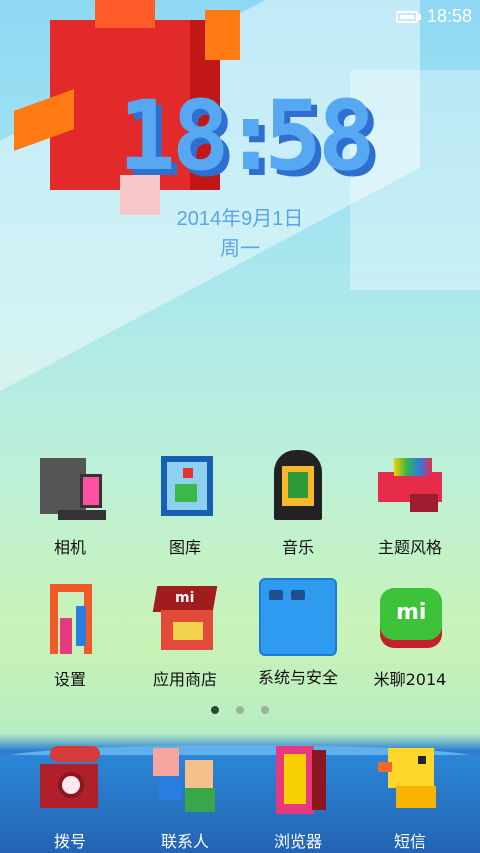  What do you see at coordinates (240, 219) in the screenshot?
I see `clock-date: 2014年9月1日` at bounding box center [240, 219].